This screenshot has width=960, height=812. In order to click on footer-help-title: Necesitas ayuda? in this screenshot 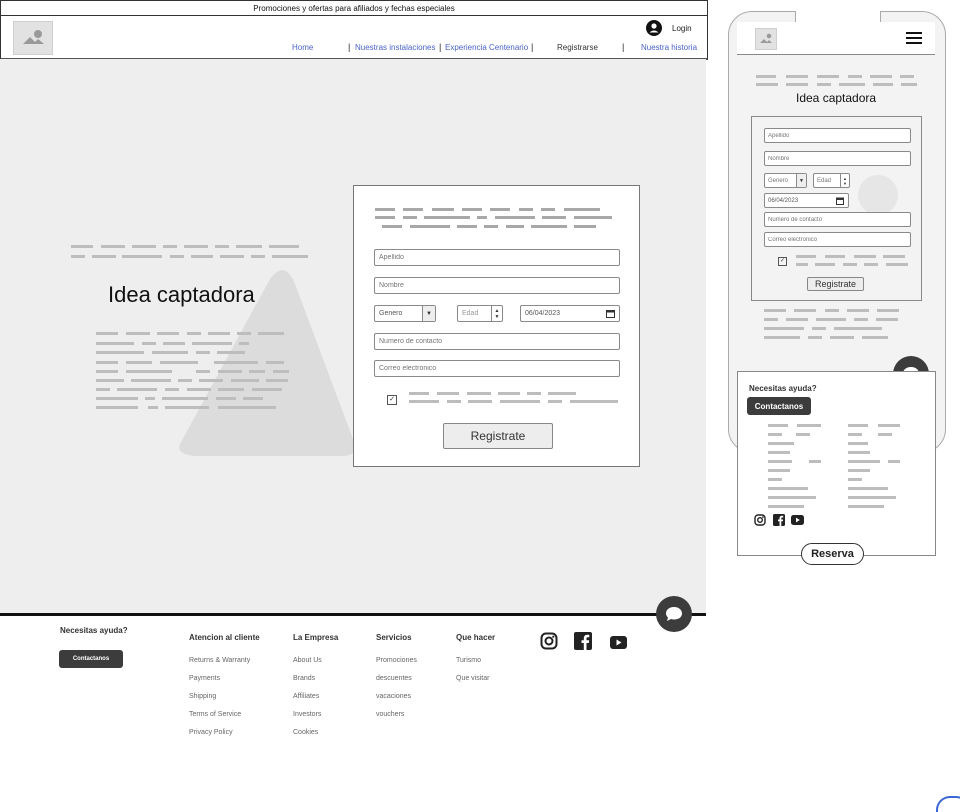, I will do `click(94, 630)`.